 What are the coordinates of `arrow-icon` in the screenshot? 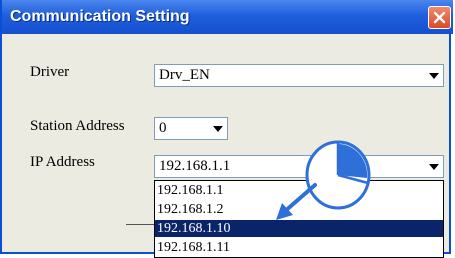 It's located at (296, 201).